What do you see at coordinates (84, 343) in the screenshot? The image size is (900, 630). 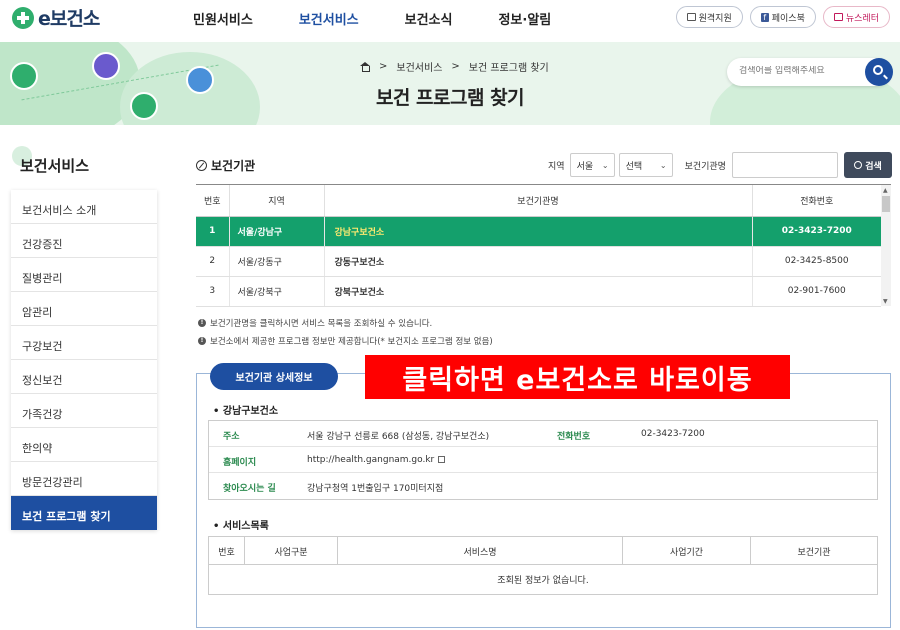 I see `sidebar-item-oral: 구강보건` at bounding box center [84, 343].